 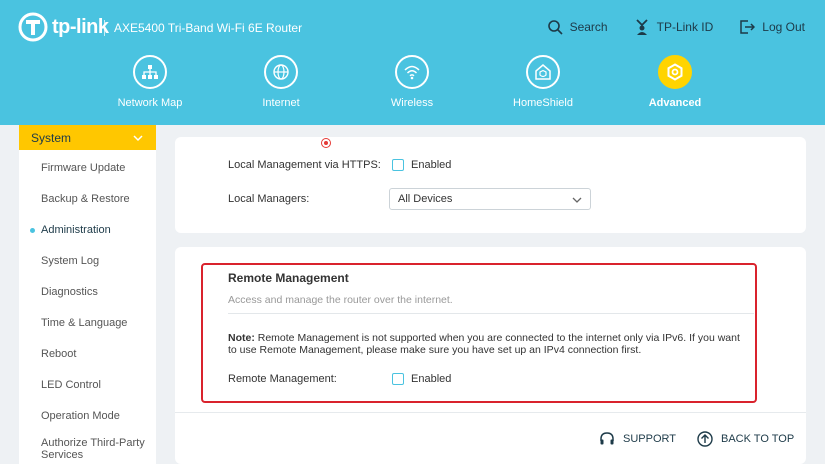 What do you see at coordinates (543, 72) in the screenshot?
I see `homeshield-icon` at bounding box center [543, 72].